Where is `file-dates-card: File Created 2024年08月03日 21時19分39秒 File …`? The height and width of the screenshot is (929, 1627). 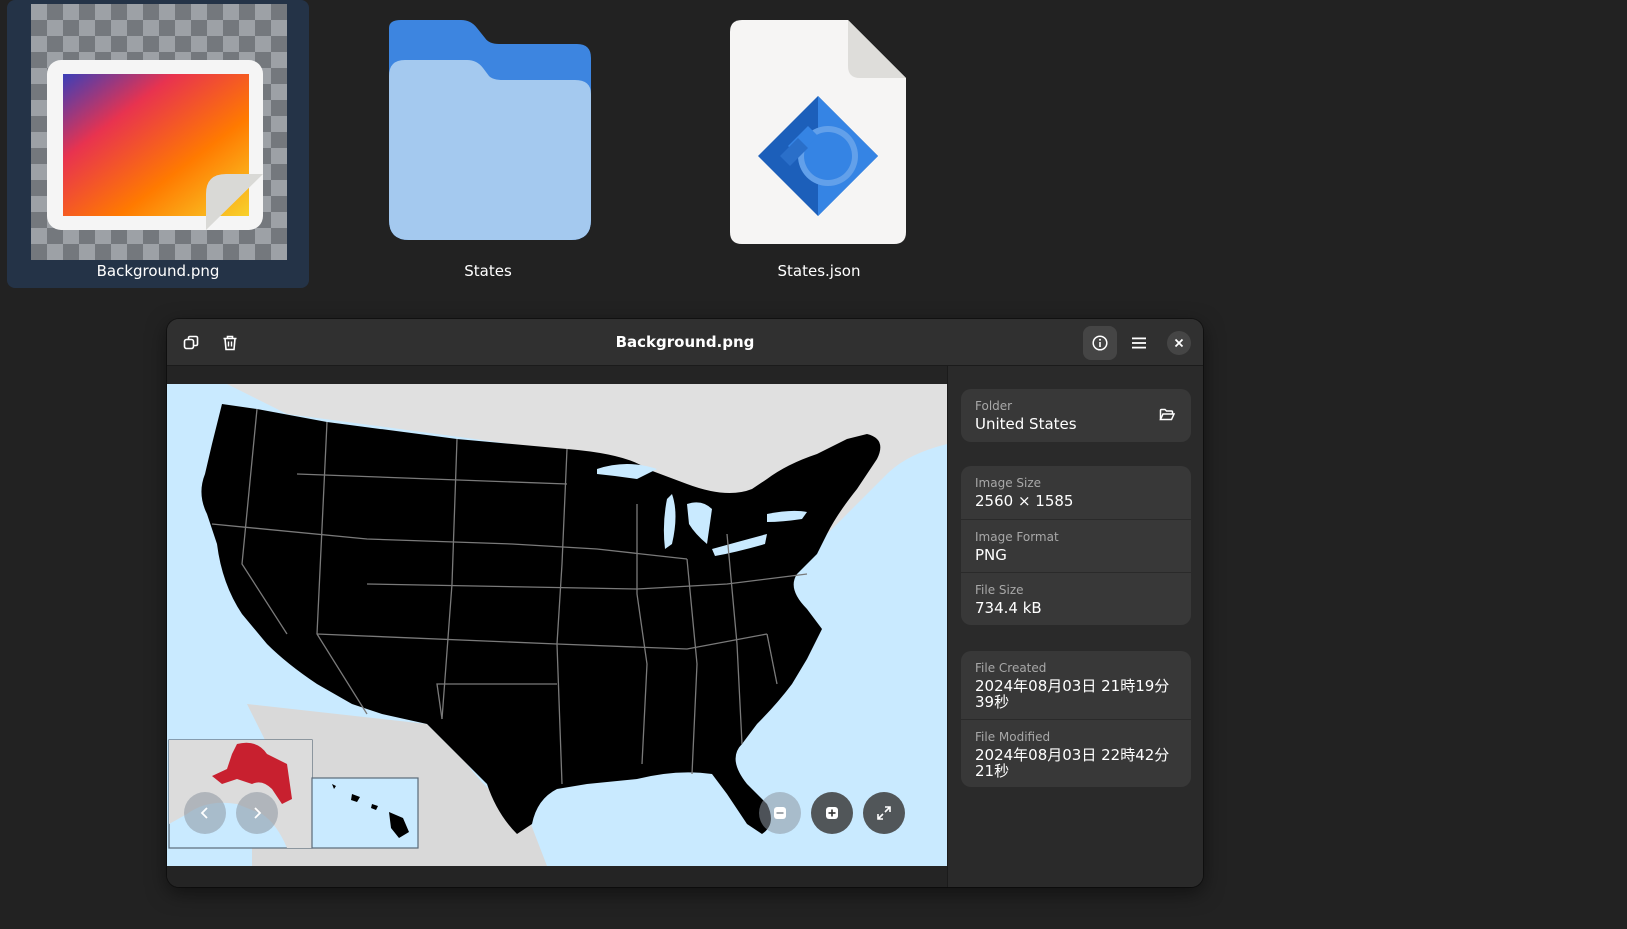 file-dates-card: File Created 2024年08月03日 21時19分39秒 File … is located at coordinates (1076, 719).